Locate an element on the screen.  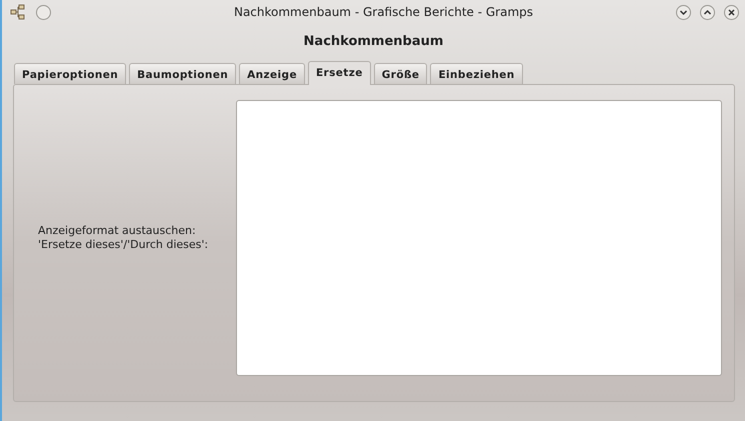
app-icon is located at coordinates (17, 12).